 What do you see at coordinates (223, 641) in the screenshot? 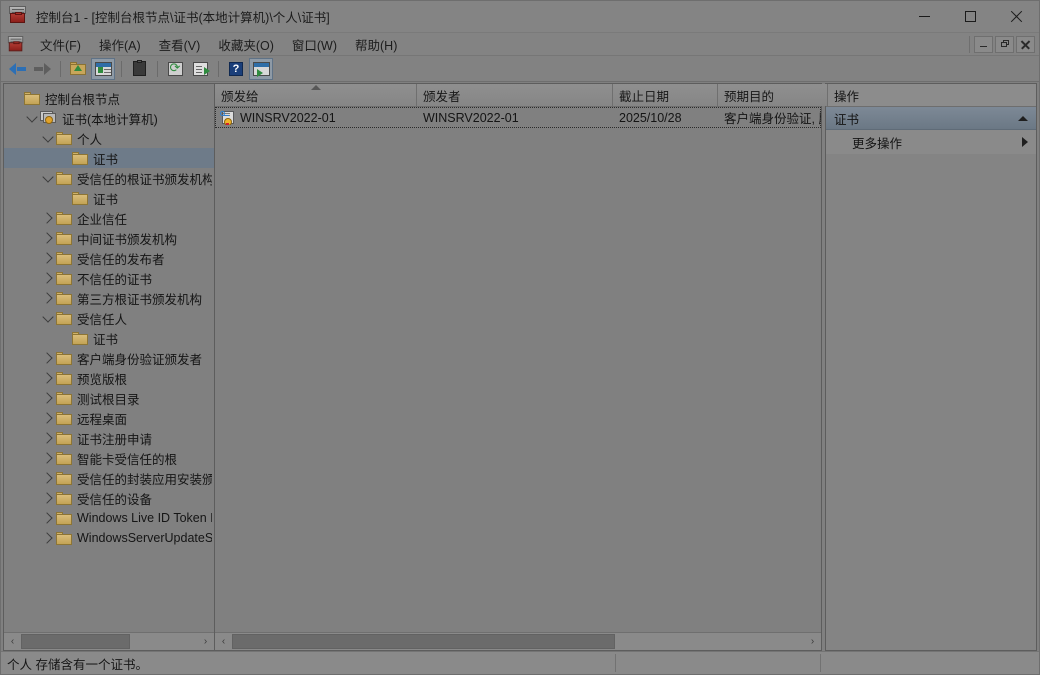
I see `list-scroll-left-button: ‹` at bounding box center [223, 641].